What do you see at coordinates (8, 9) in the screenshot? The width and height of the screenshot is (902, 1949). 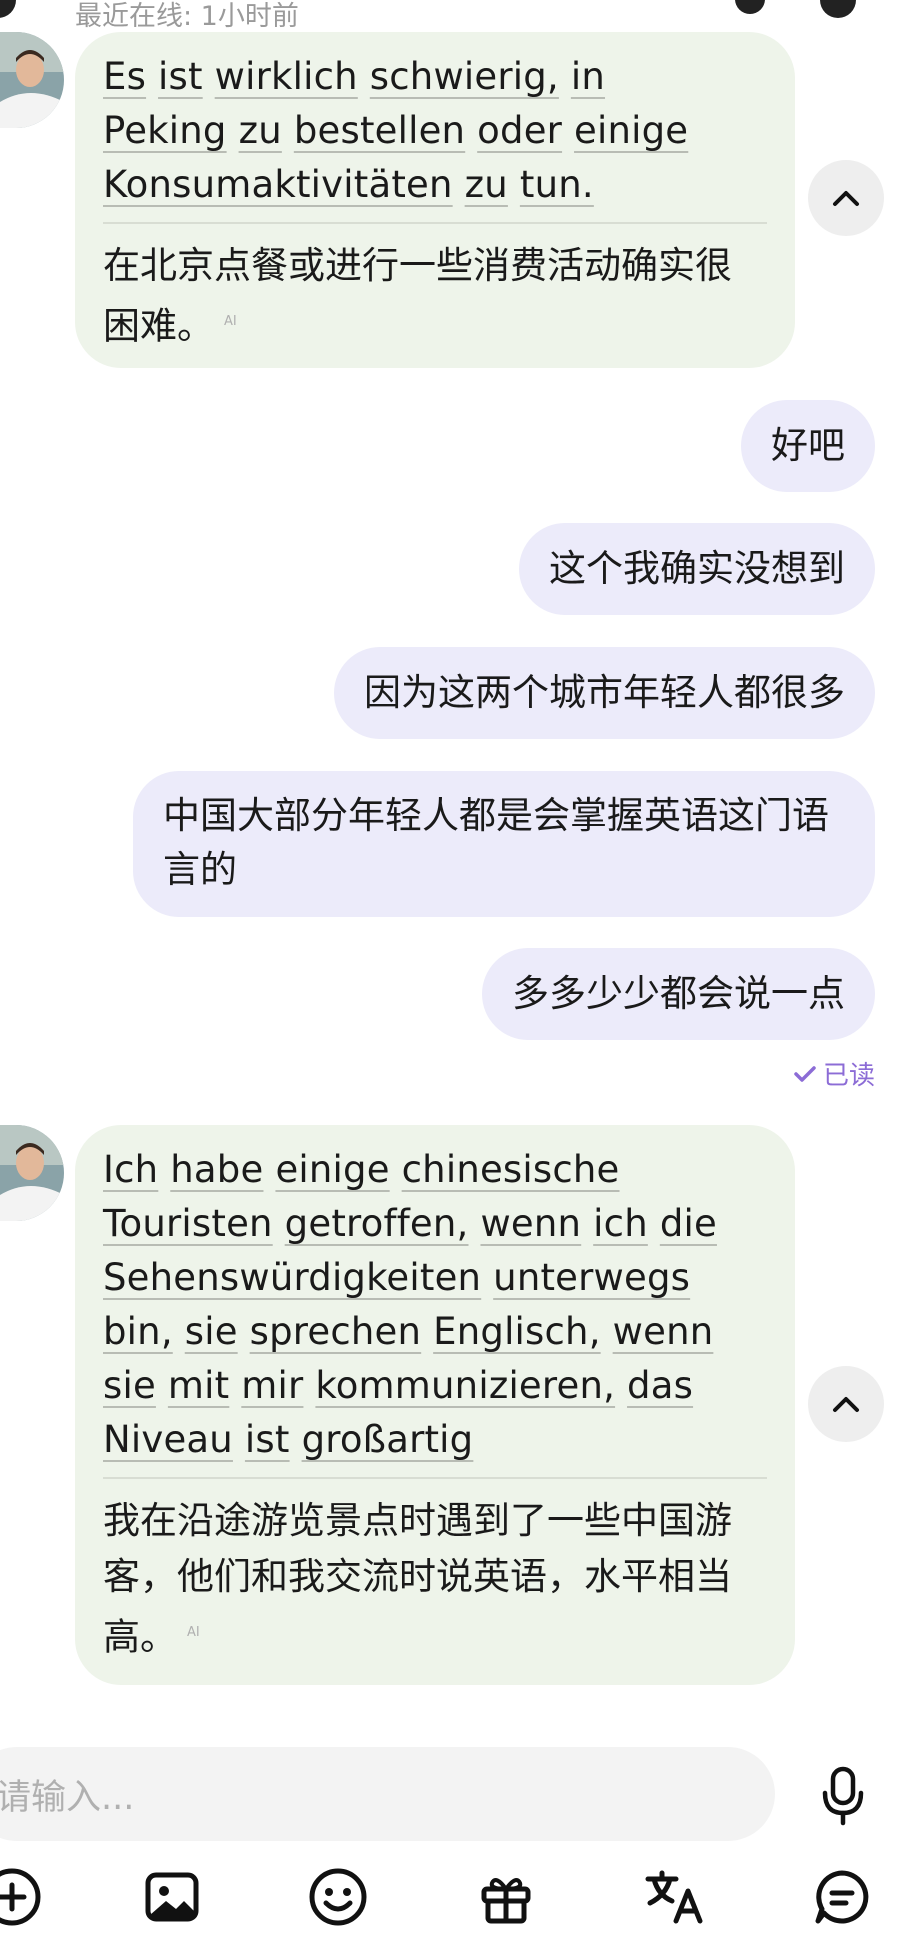 I see `back-icon` at bounding box center [8, 9].